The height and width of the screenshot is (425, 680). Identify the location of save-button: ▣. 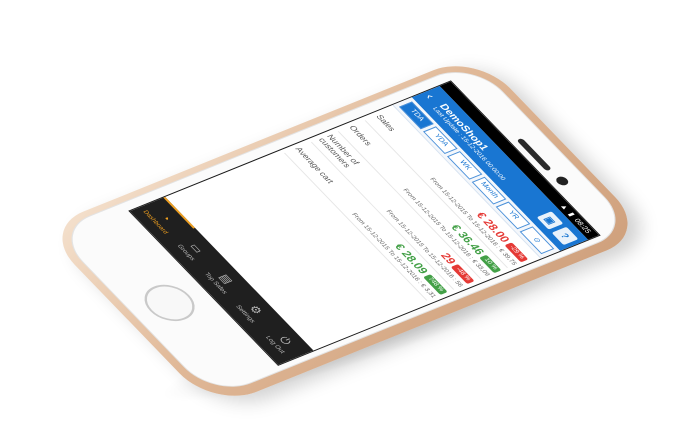
(550, 220).